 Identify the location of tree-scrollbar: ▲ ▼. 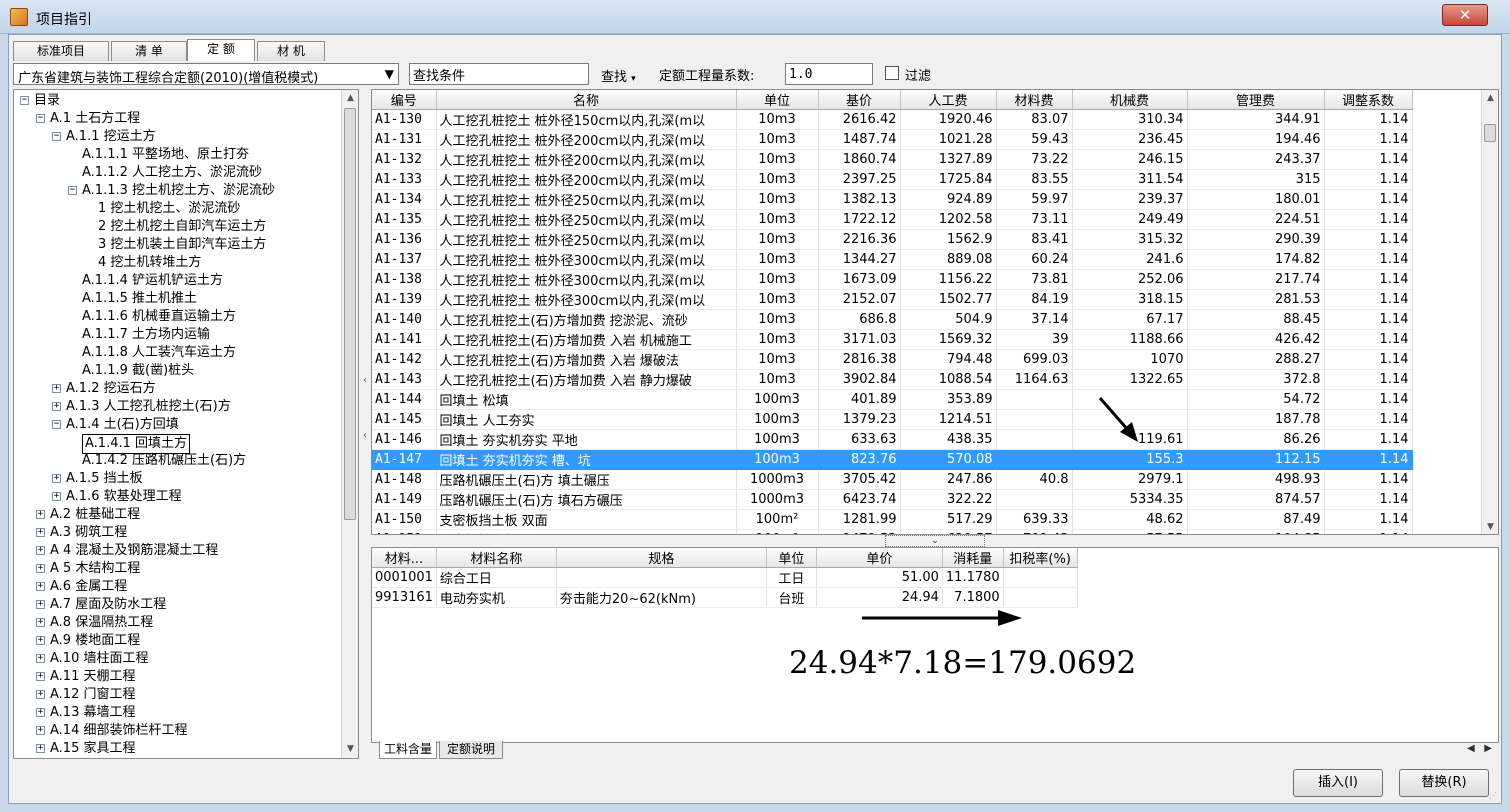
(349, 424).